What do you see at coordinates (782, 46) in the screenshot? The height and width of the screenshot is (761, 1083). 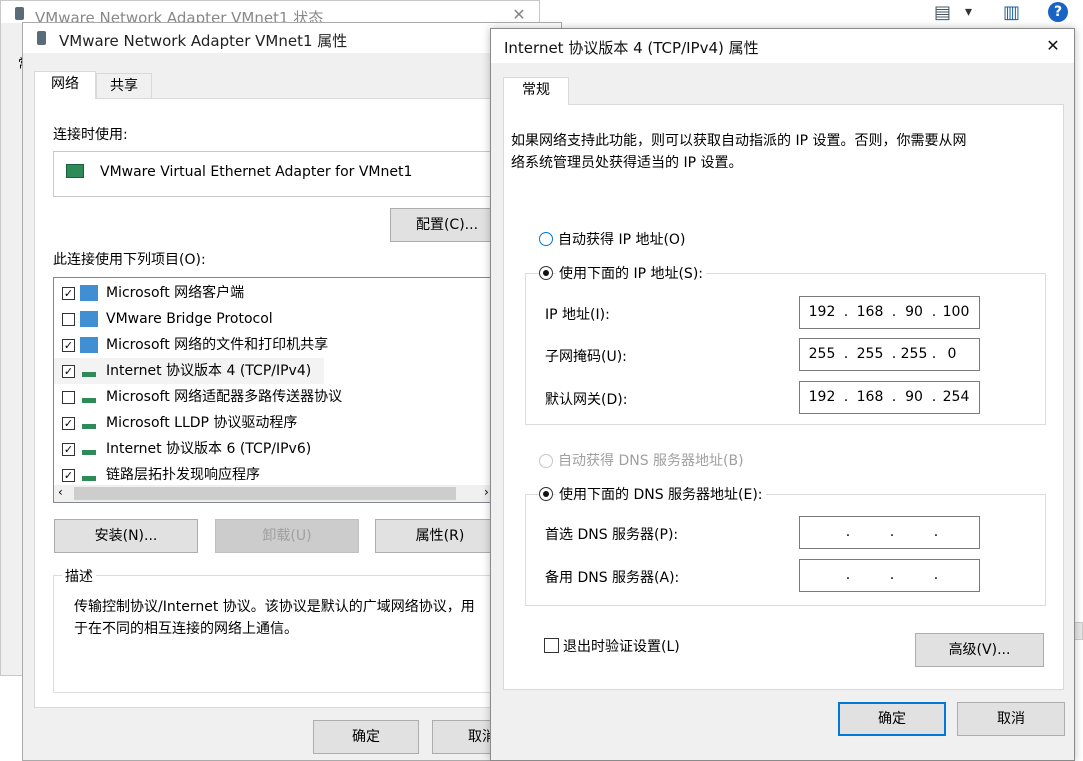 I see `ipv4-dialog-titlebar: Internet 协议版本 4 (TCP/IPv4) 属性 ✕` at bounding box center [782, 46].